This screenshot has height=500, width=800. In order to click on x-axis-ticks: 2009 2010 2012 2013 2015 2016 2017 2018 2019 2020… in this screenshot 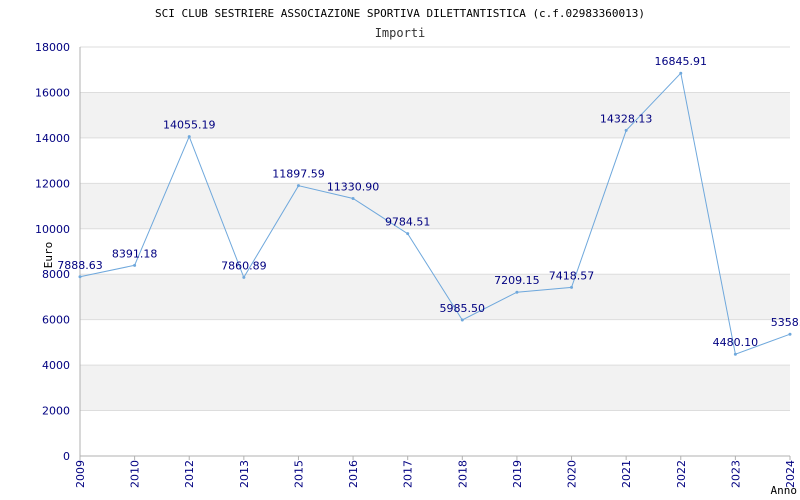, I will do `click(435, 472)`.